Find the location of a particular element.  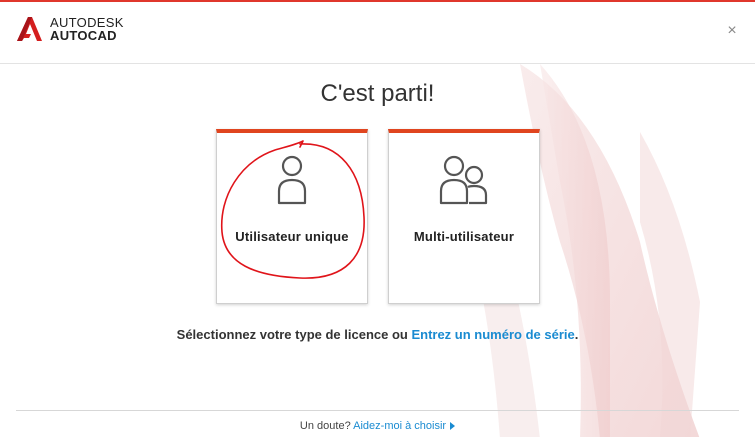

prompt-end: . is located at coordinates (576, 334).